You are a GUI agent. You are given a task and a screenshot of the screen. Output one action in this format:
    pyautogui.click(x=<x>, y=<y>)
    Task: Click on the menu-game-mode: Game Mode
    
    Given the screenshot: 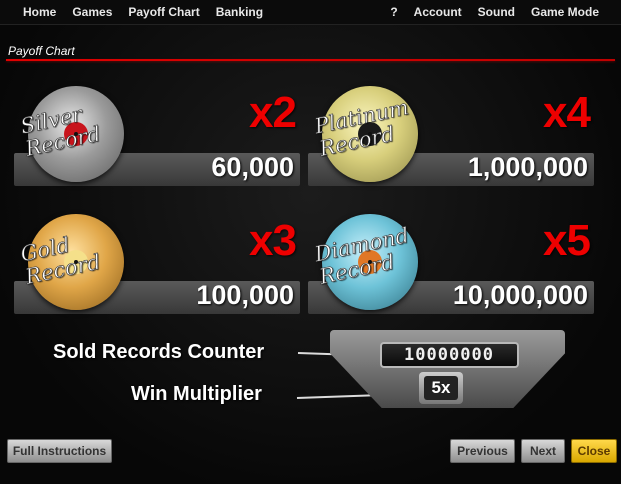 What is the action you would take?
    pyautogui.click(x=565, y=12)
    